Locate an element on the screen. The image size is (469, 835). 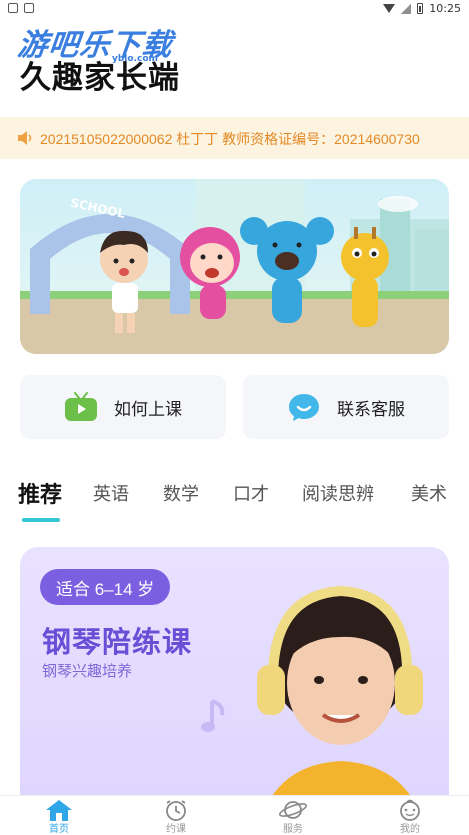
watermark-url: yblo.com is located at coordinates (135, 59).